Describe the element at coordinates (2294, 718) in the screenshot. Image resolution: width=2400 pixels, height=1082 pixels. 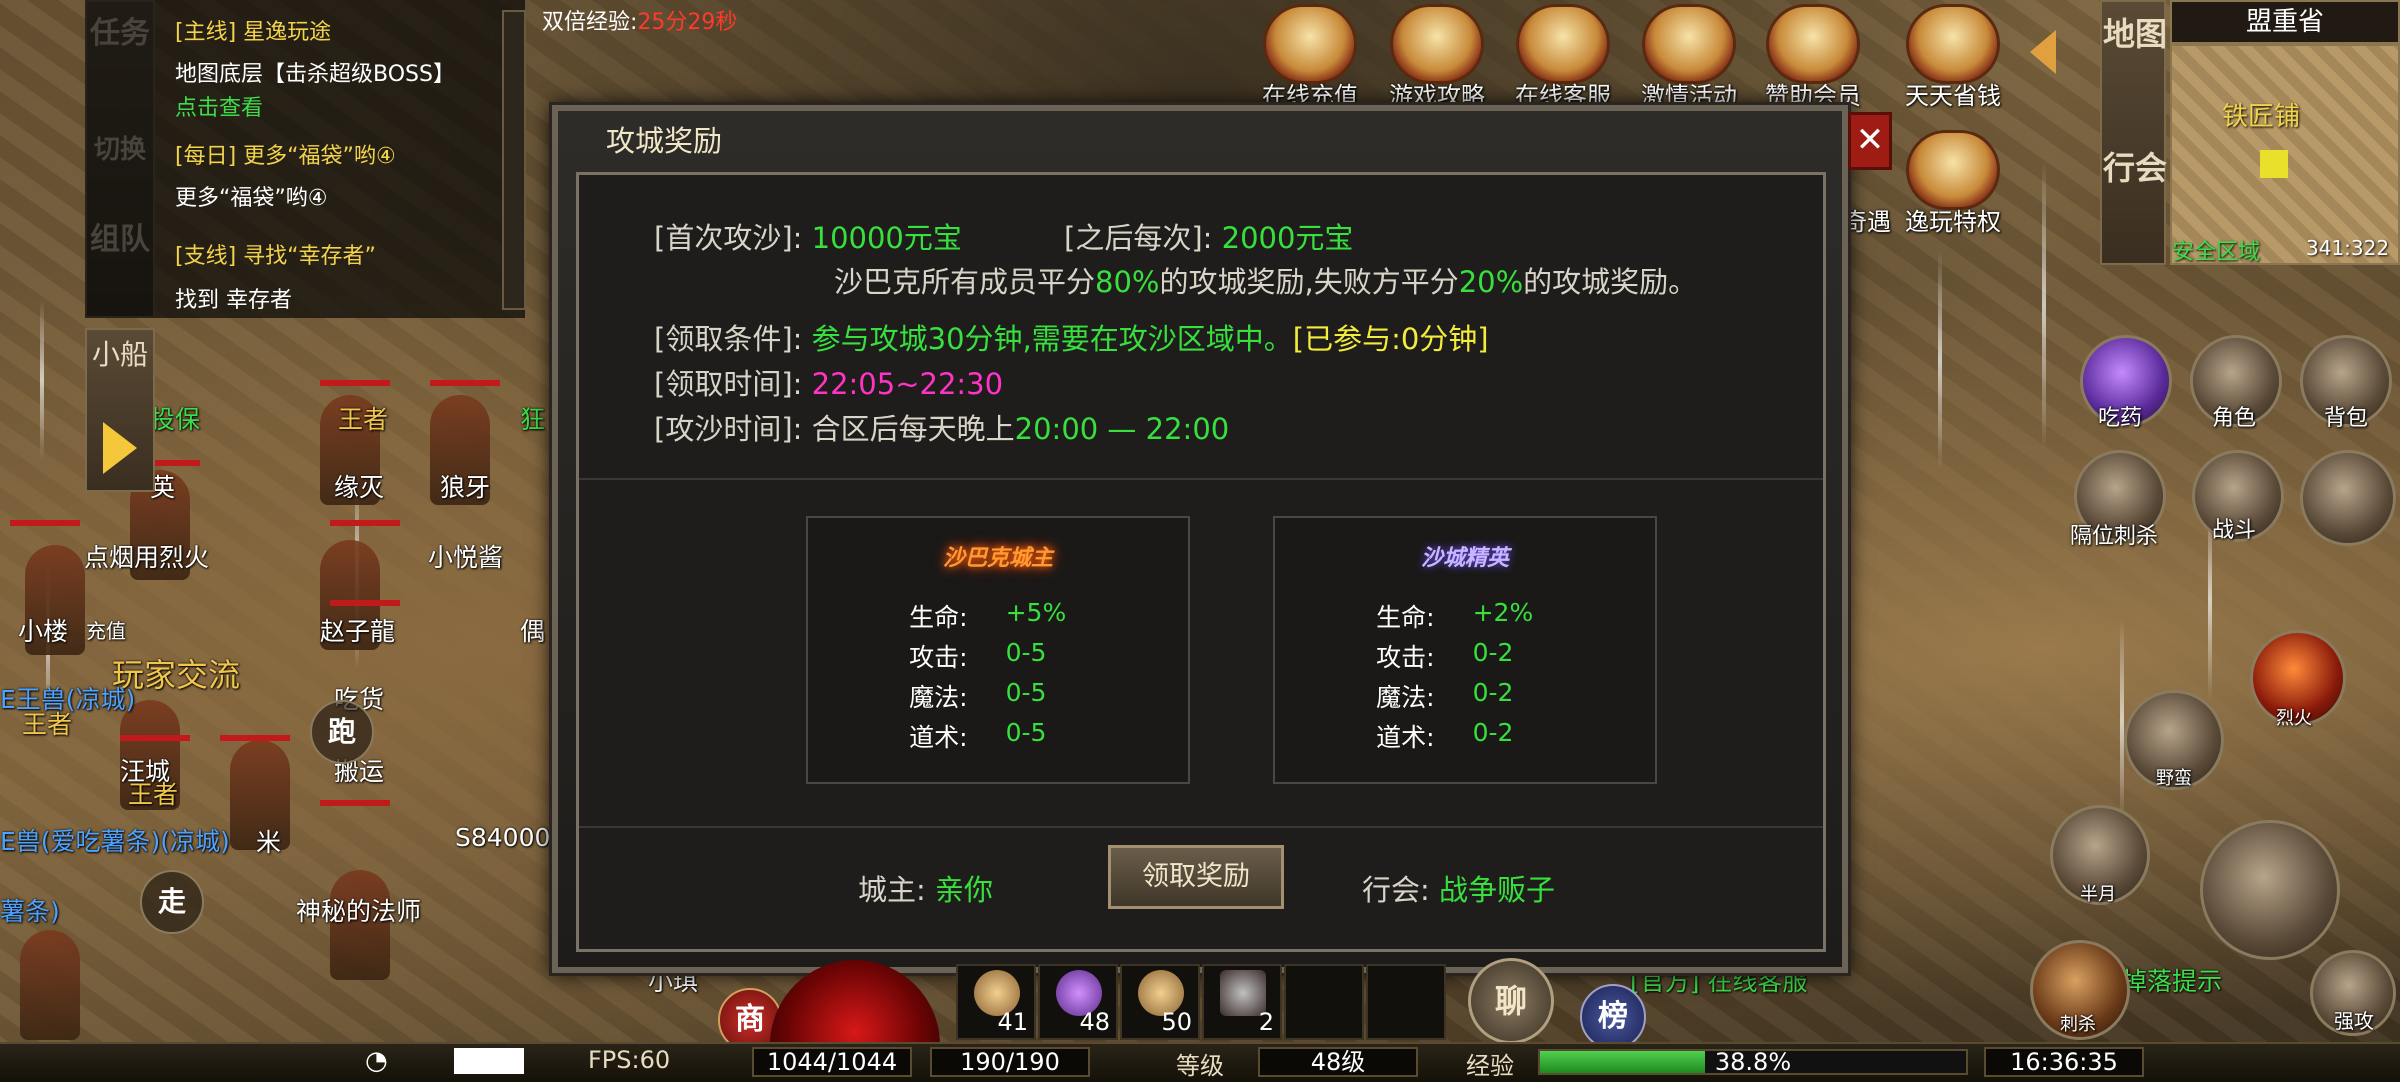
I see `fire-label: 烈火` at that location.